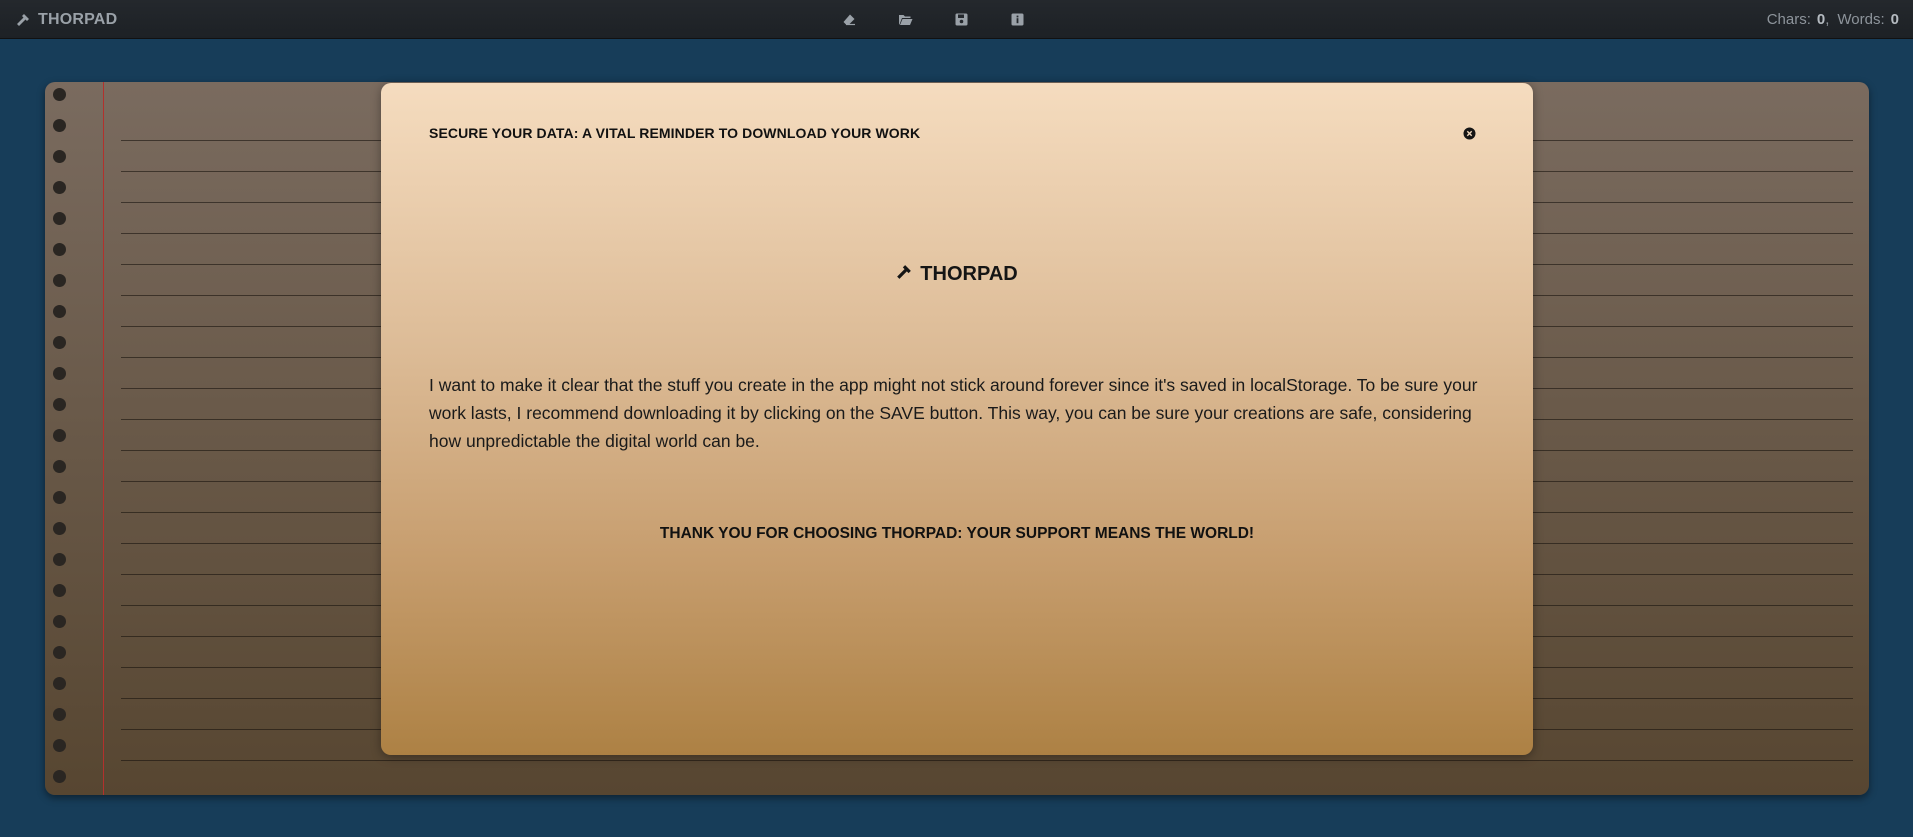  What do you see at coordinates (1861, 19) in the screenshot?
I see `words-label: Words:` at bounding box center [1861, 19].